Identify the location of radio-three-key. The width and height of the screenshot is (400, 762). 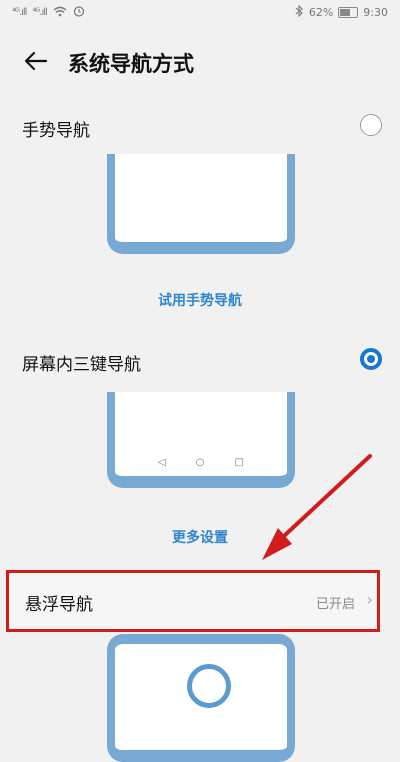
(371, 359).